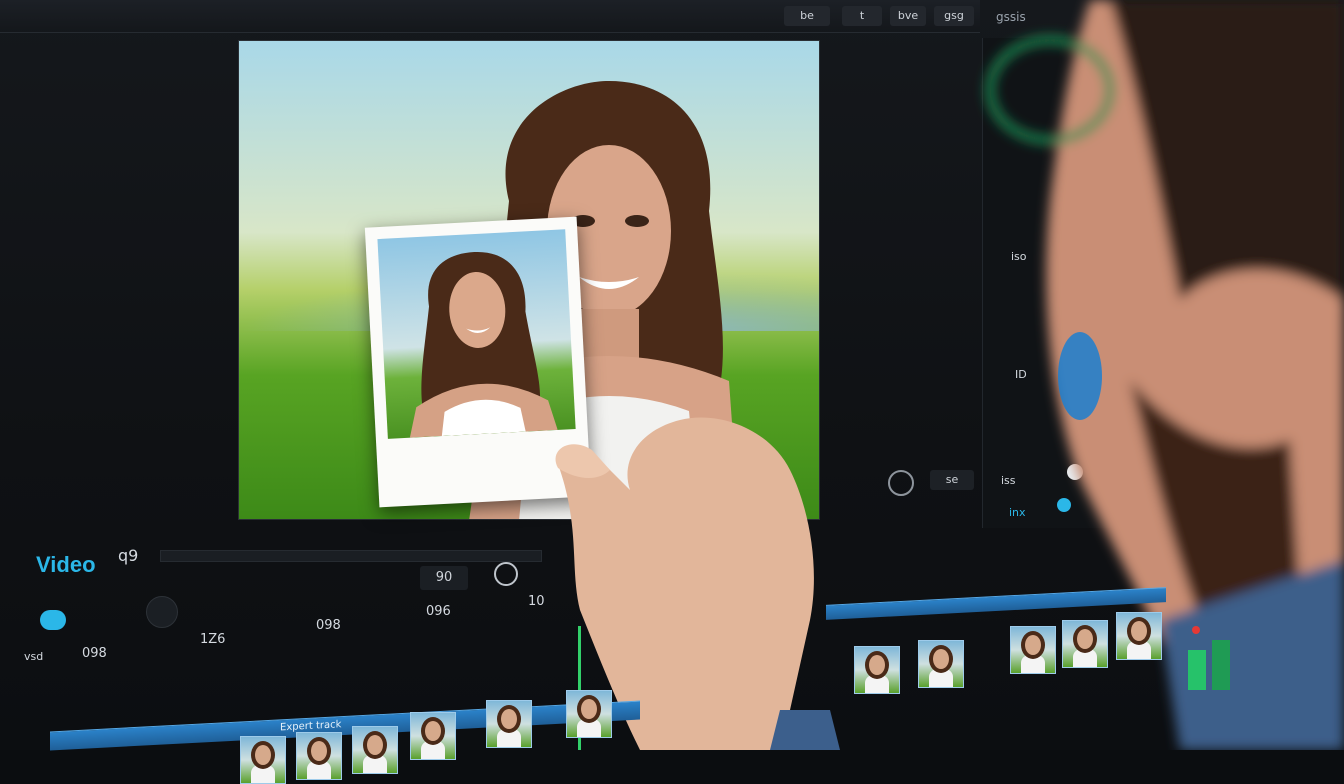 The width and height of the screenshot is (1344, 784). I want to click on timecode-4: 10, so click(536, 601).